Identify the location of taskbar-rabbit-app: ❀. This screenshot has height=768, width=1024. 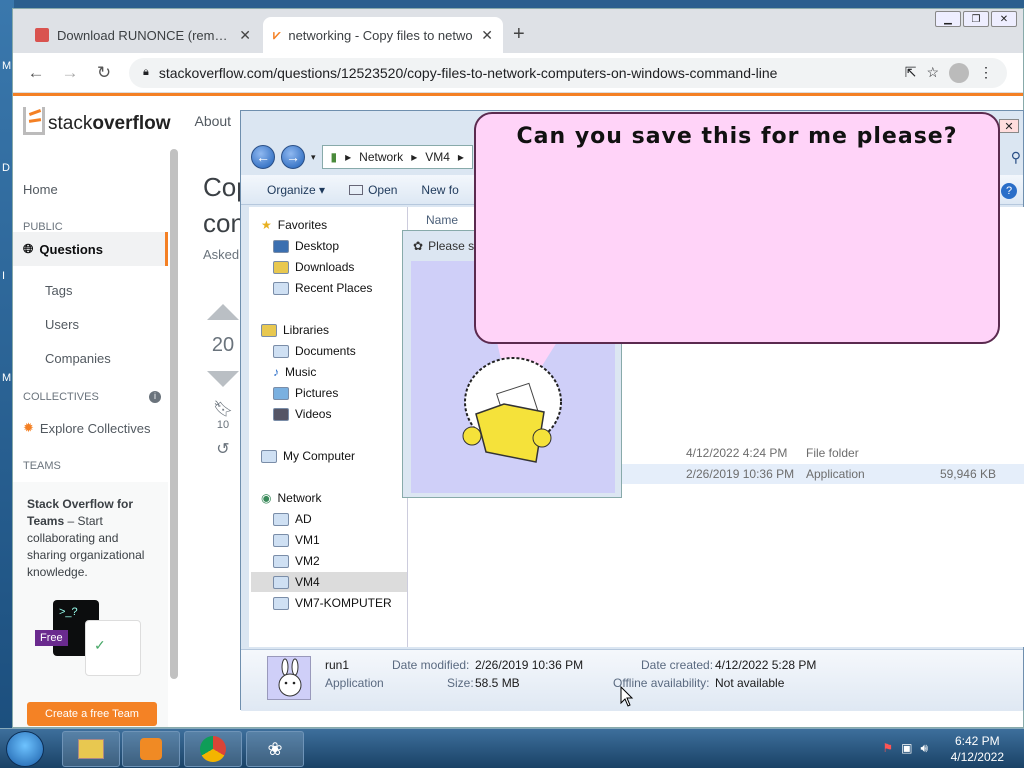
(275, 749).